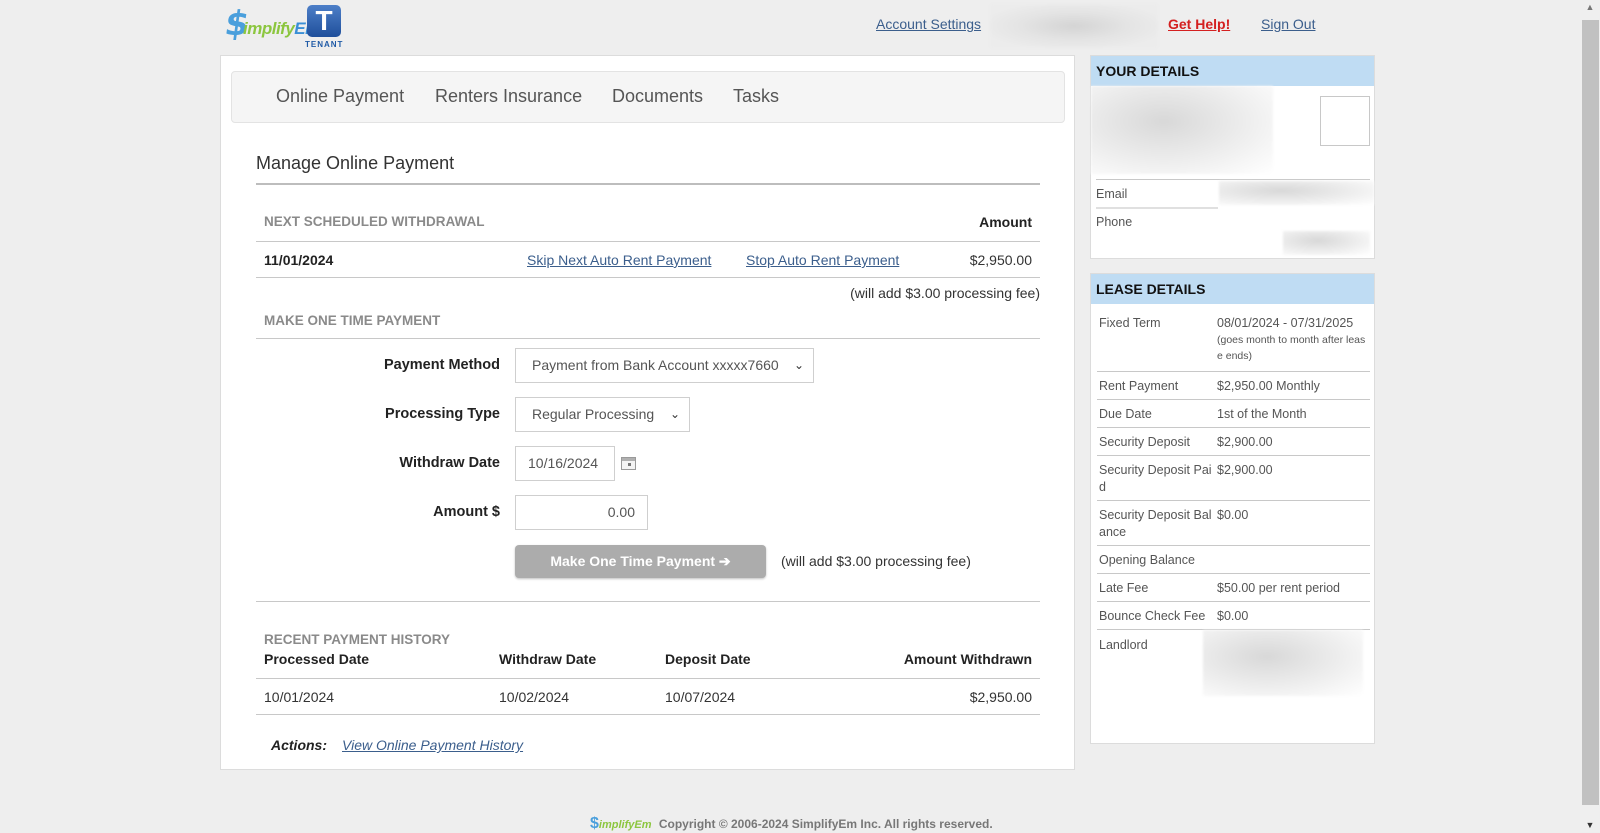 This screenshot has width=1600, height=833. I want to click on email-label: Email, so click(1112, 194).